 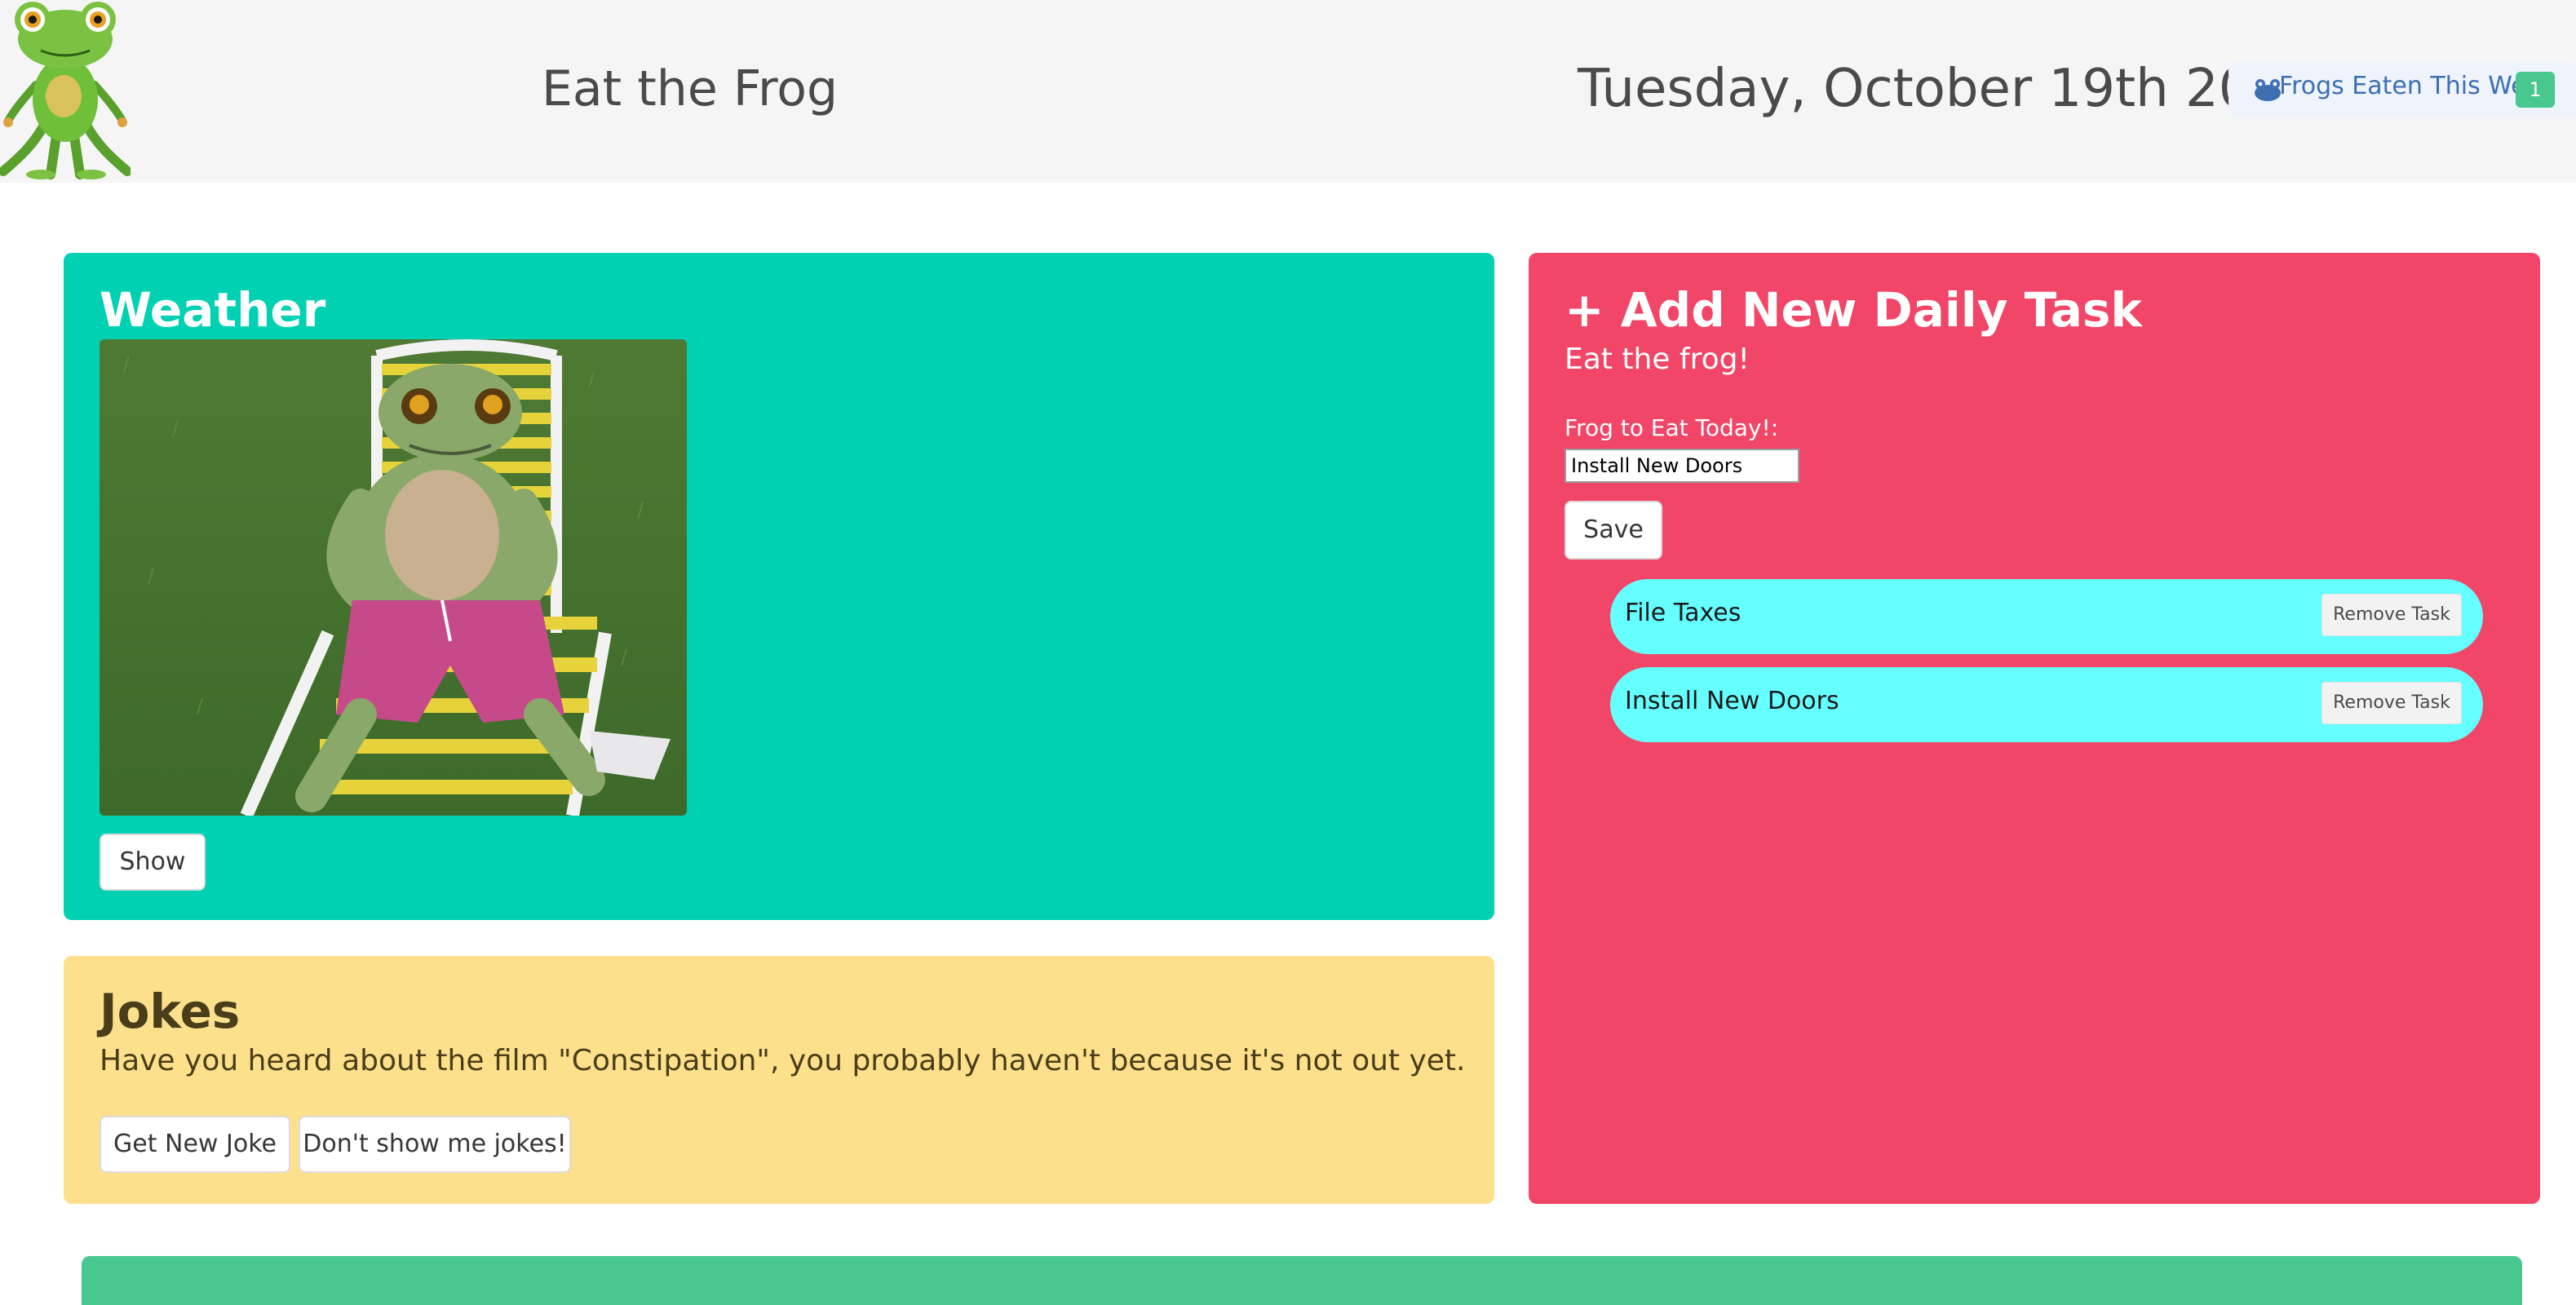 What do you see at coordinates (690, 88) in the screenshot?
I see `app-title: Eat the Frog` at bounding box center [690, 88].